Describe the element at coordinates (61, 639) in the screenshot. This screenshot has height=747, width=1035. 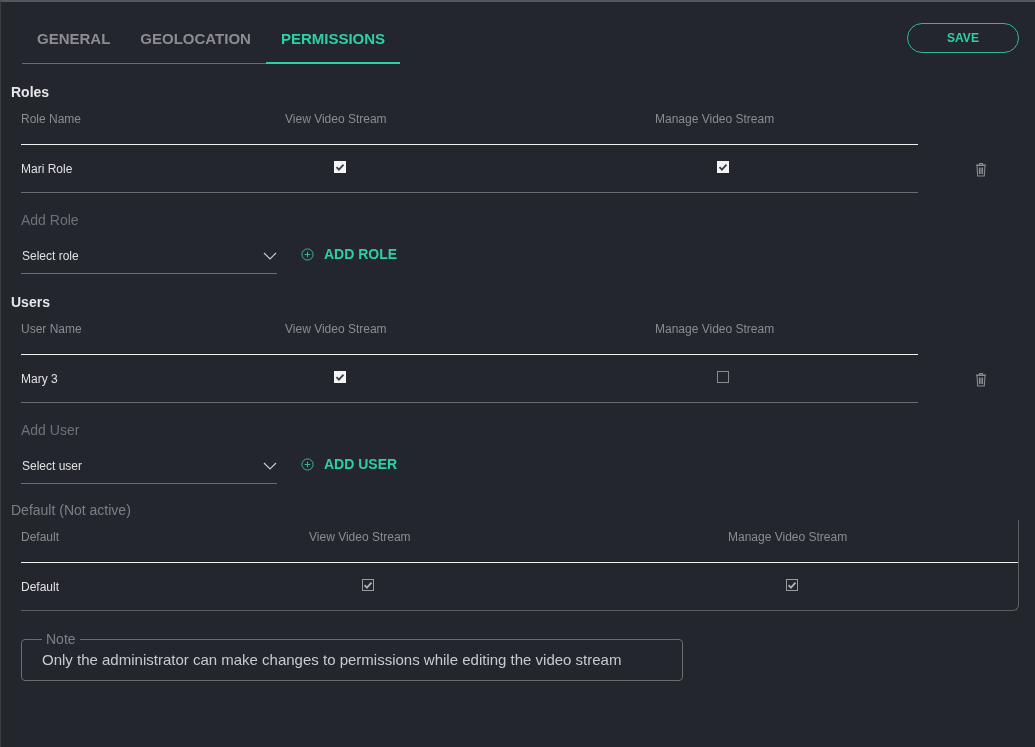
I see `note-legend: Note` at that location.